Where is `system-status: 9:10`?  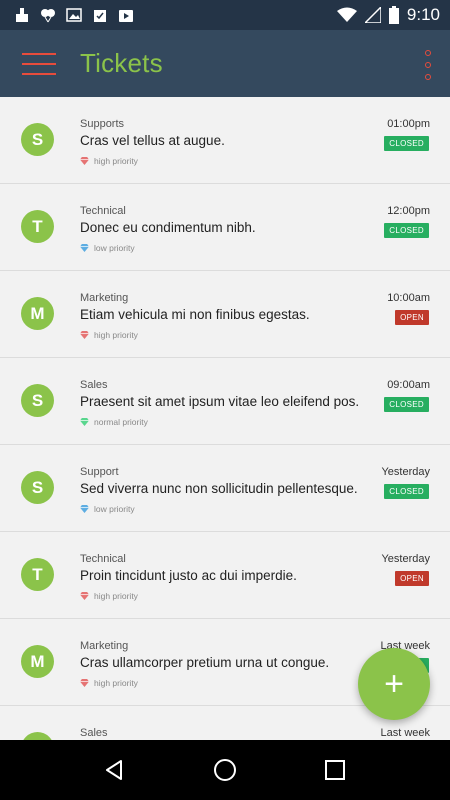 system-status: 9:10 is located at coordinates (388, 15).